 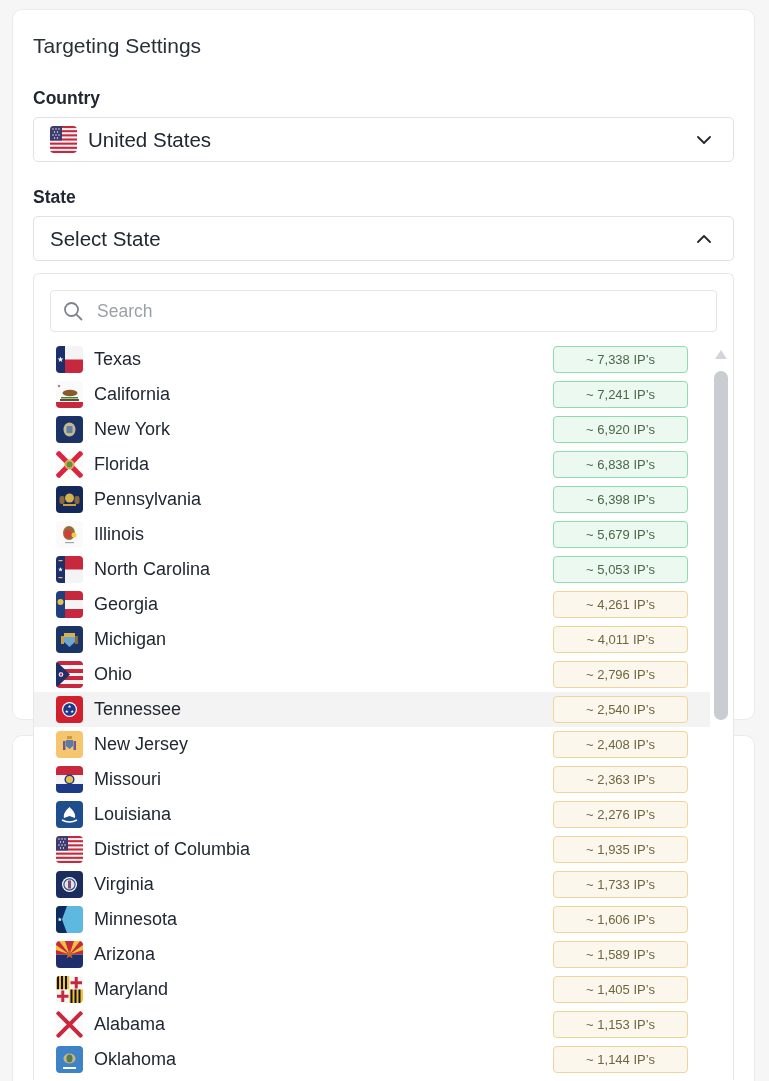 I want to click on state-option: Tennessee ~ 2,540 IP’s, so click(x=372, y=709).